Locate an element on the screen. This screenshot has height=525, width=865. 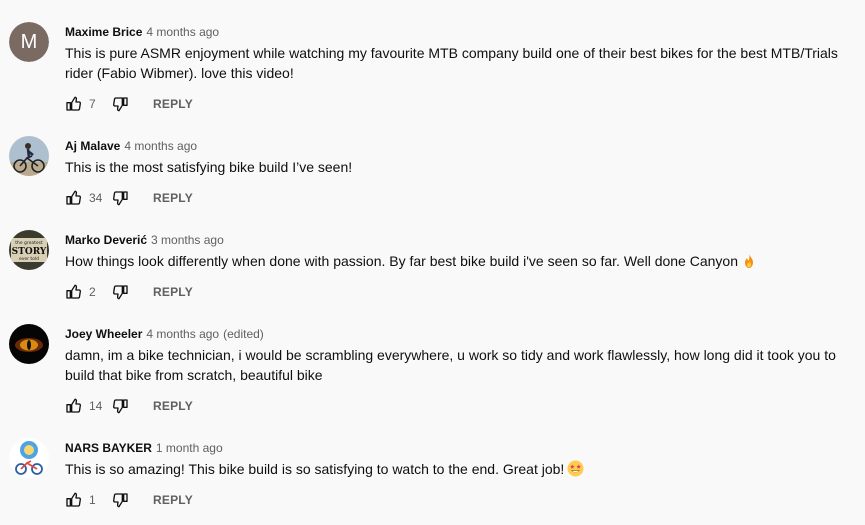
avatar-caption: the greatest is located at coordinates (29, 243).